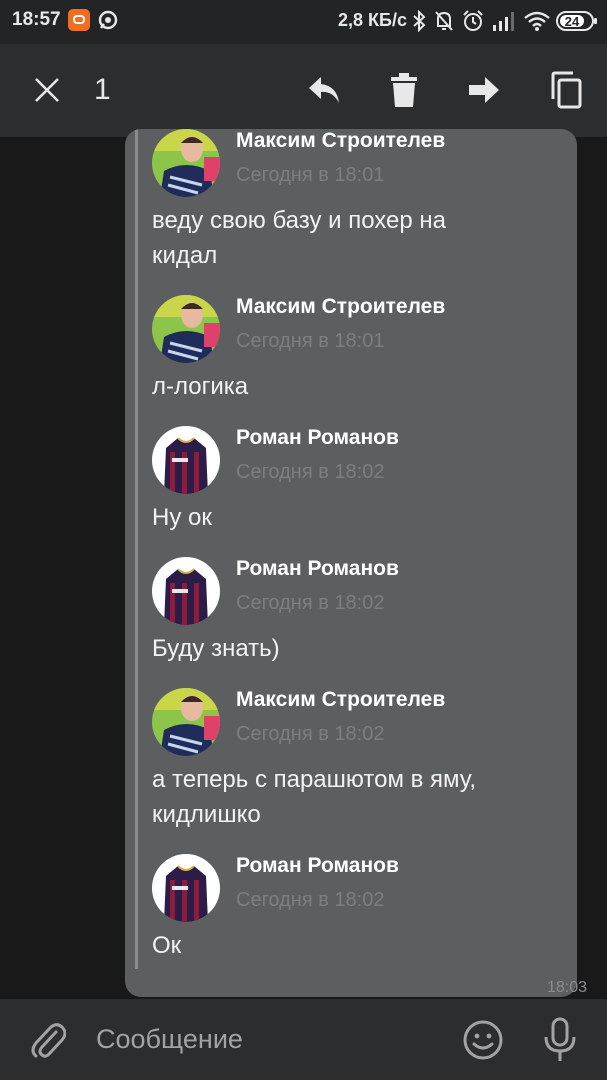 This screenshot has height=1080, width=607. I want to click on status-bar: 18:57 2,8 КБ/с 24, so click(303, 22).